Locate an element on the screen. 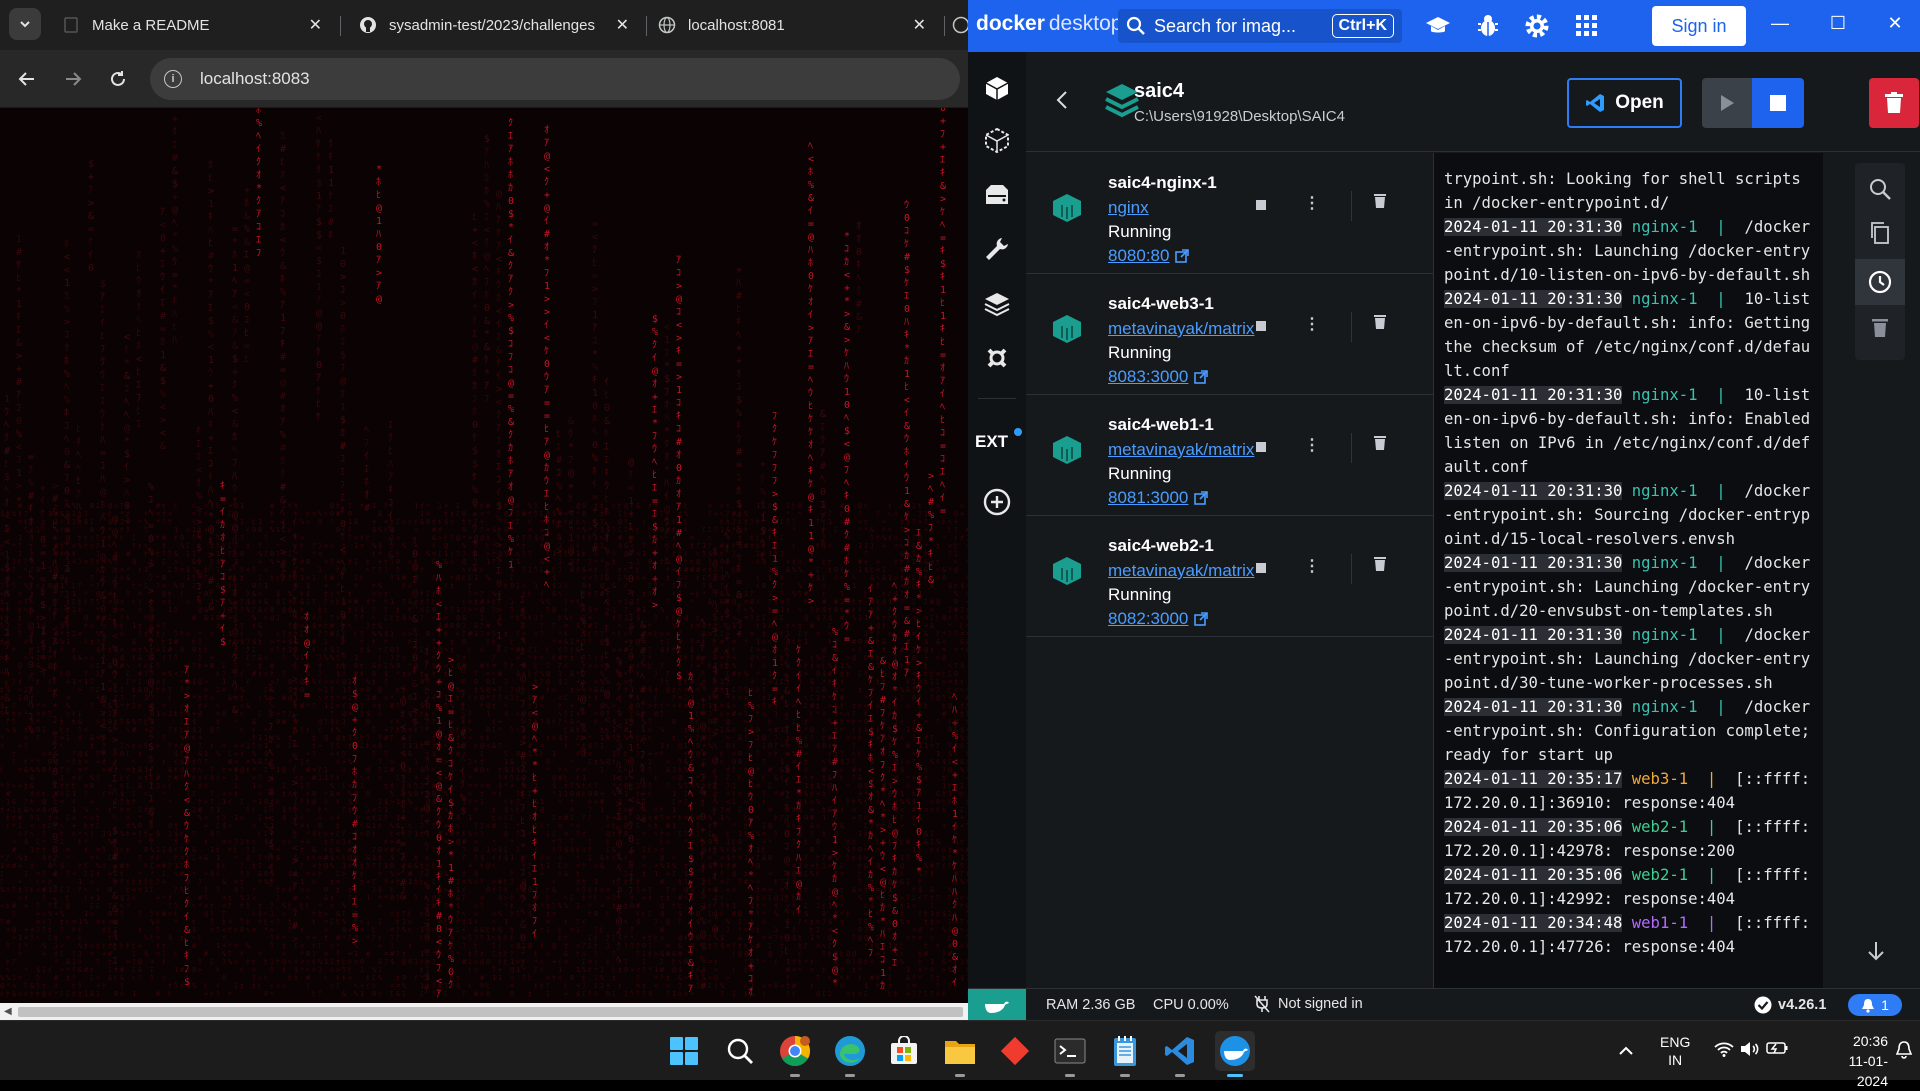  matrix-glyph: ｵ is located at coordinates (128, 826).